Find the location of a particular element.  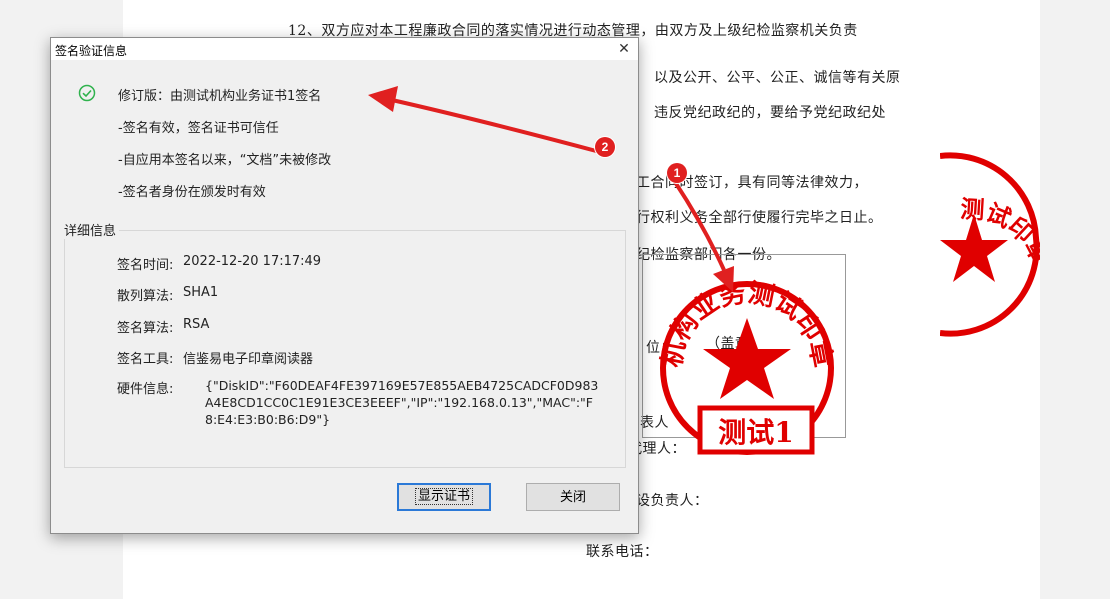

details-group-label: 详细信息 is located at coordinates (92, 229).